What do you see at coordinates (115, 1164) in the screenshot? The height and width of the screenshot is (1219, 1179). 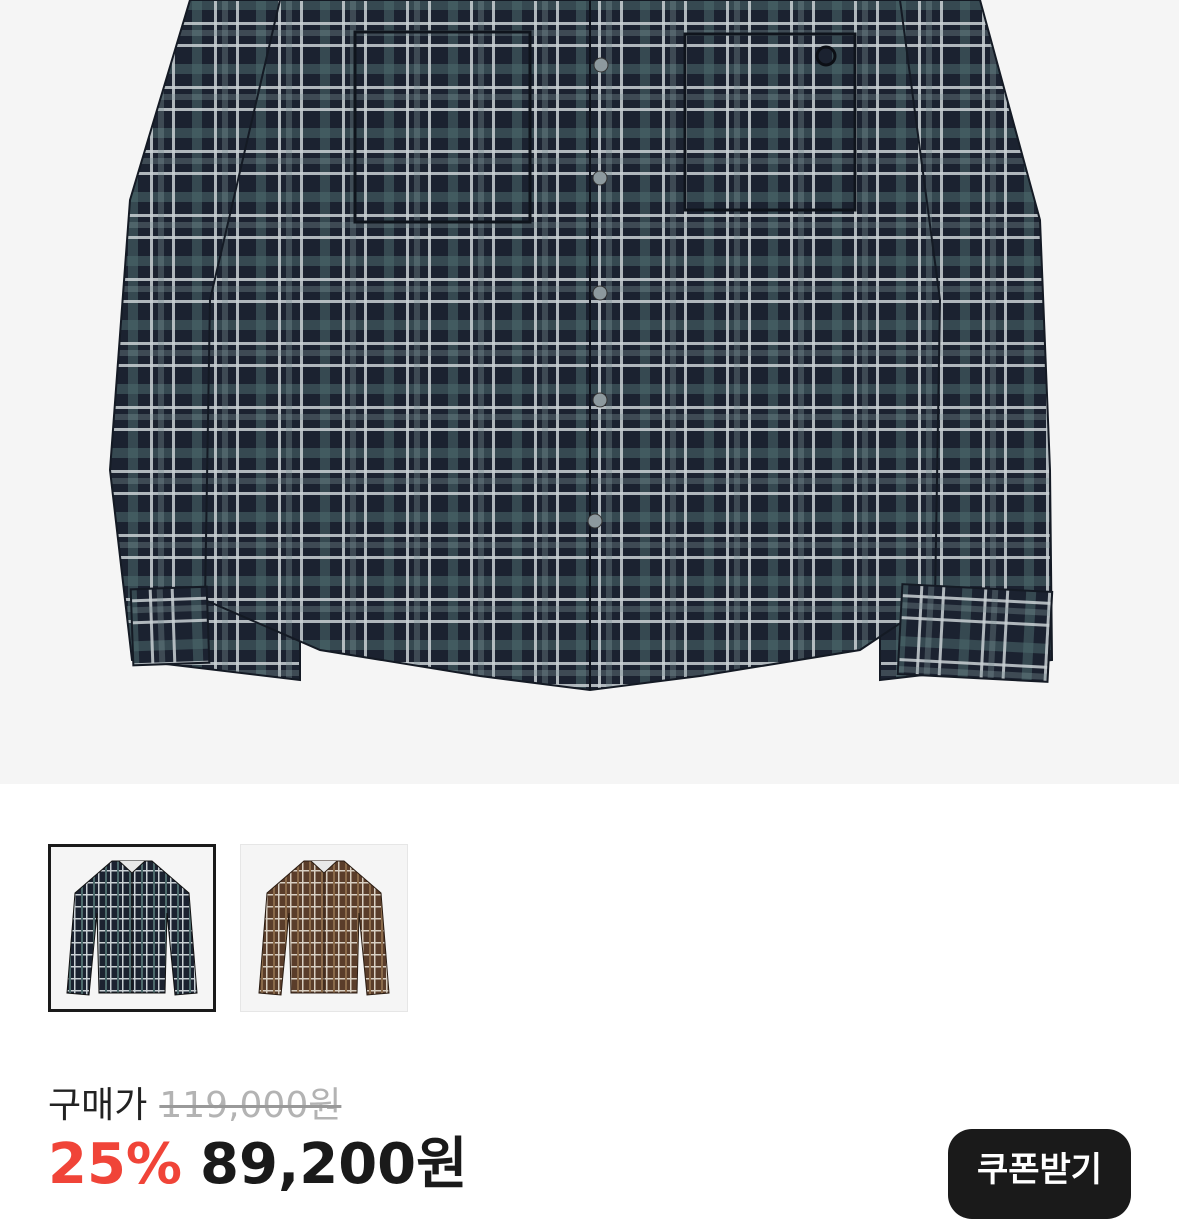 I see `discount-rate: 25%` at bounding box center [115, 1164].